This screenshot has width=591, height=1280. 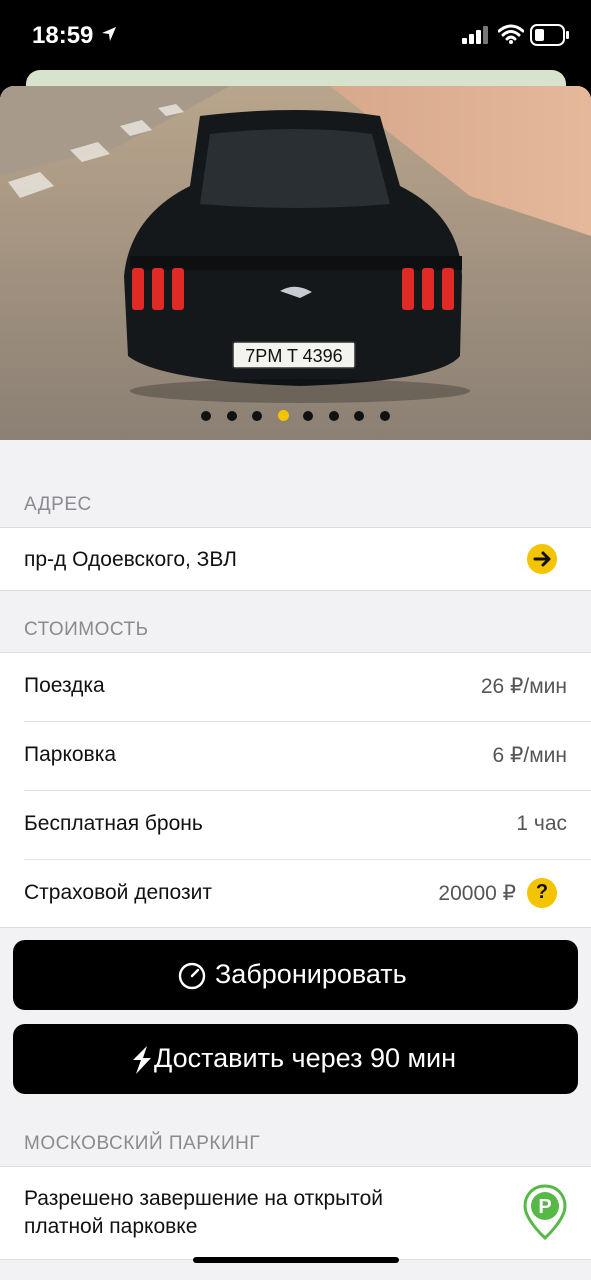 What do you see at coordinates (142, 1143) in the screenshot?
I see `parking-section-header: МОСКОВСКИЙ ПАРКИНГ` at bounding box center [142, 1143].